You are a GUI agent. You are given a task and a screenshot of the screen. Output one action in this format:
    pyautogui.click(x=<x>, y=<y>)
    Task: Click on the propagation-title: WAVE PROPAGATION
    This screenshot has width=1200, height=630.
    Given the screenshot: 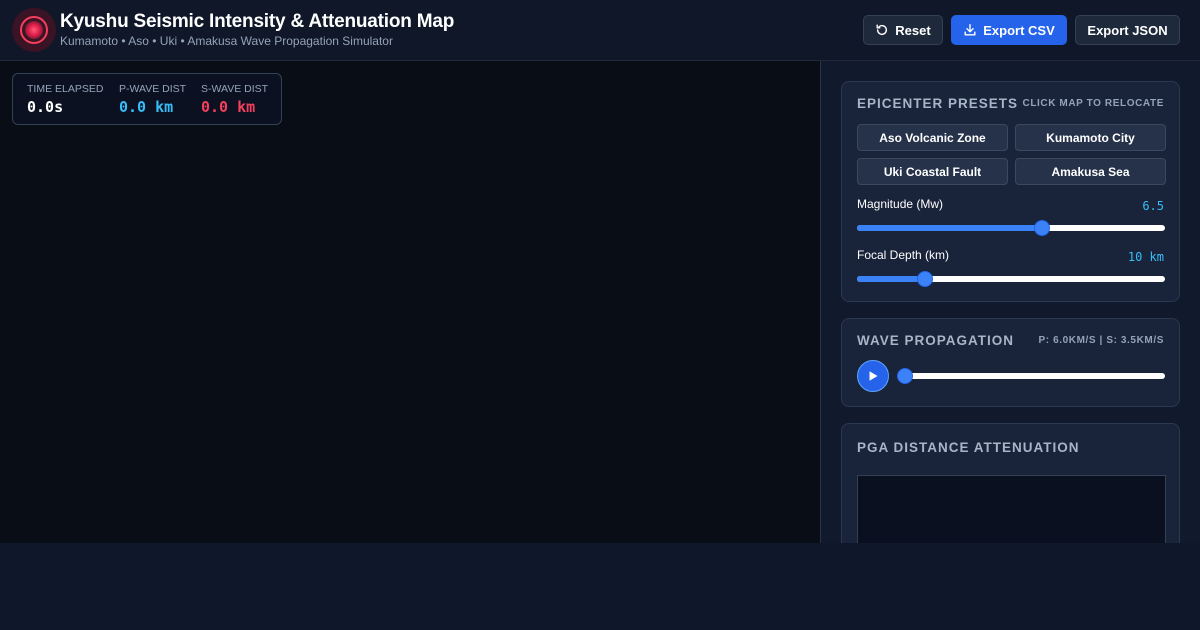 What is the action you would take?
    pyautogui.click(x=936, y=340)
    